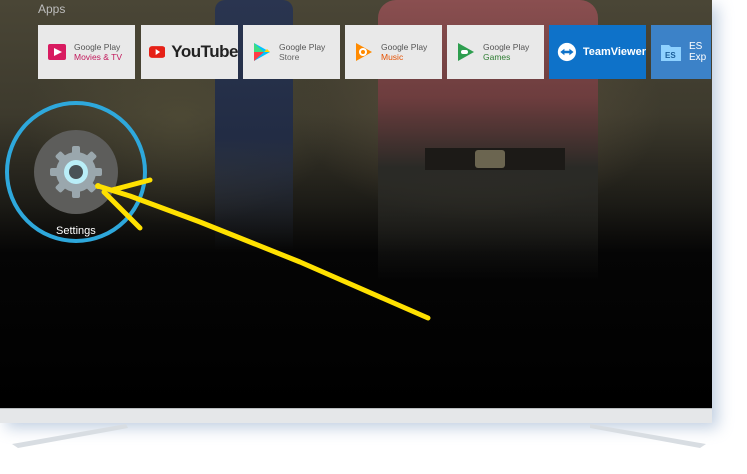 The width and height of the screenshot is (747, 474). What do you see at coordinates (263, 249) in the screenshot?
I see `yellow-arrow-annotation` at bounding box center [263, 249].